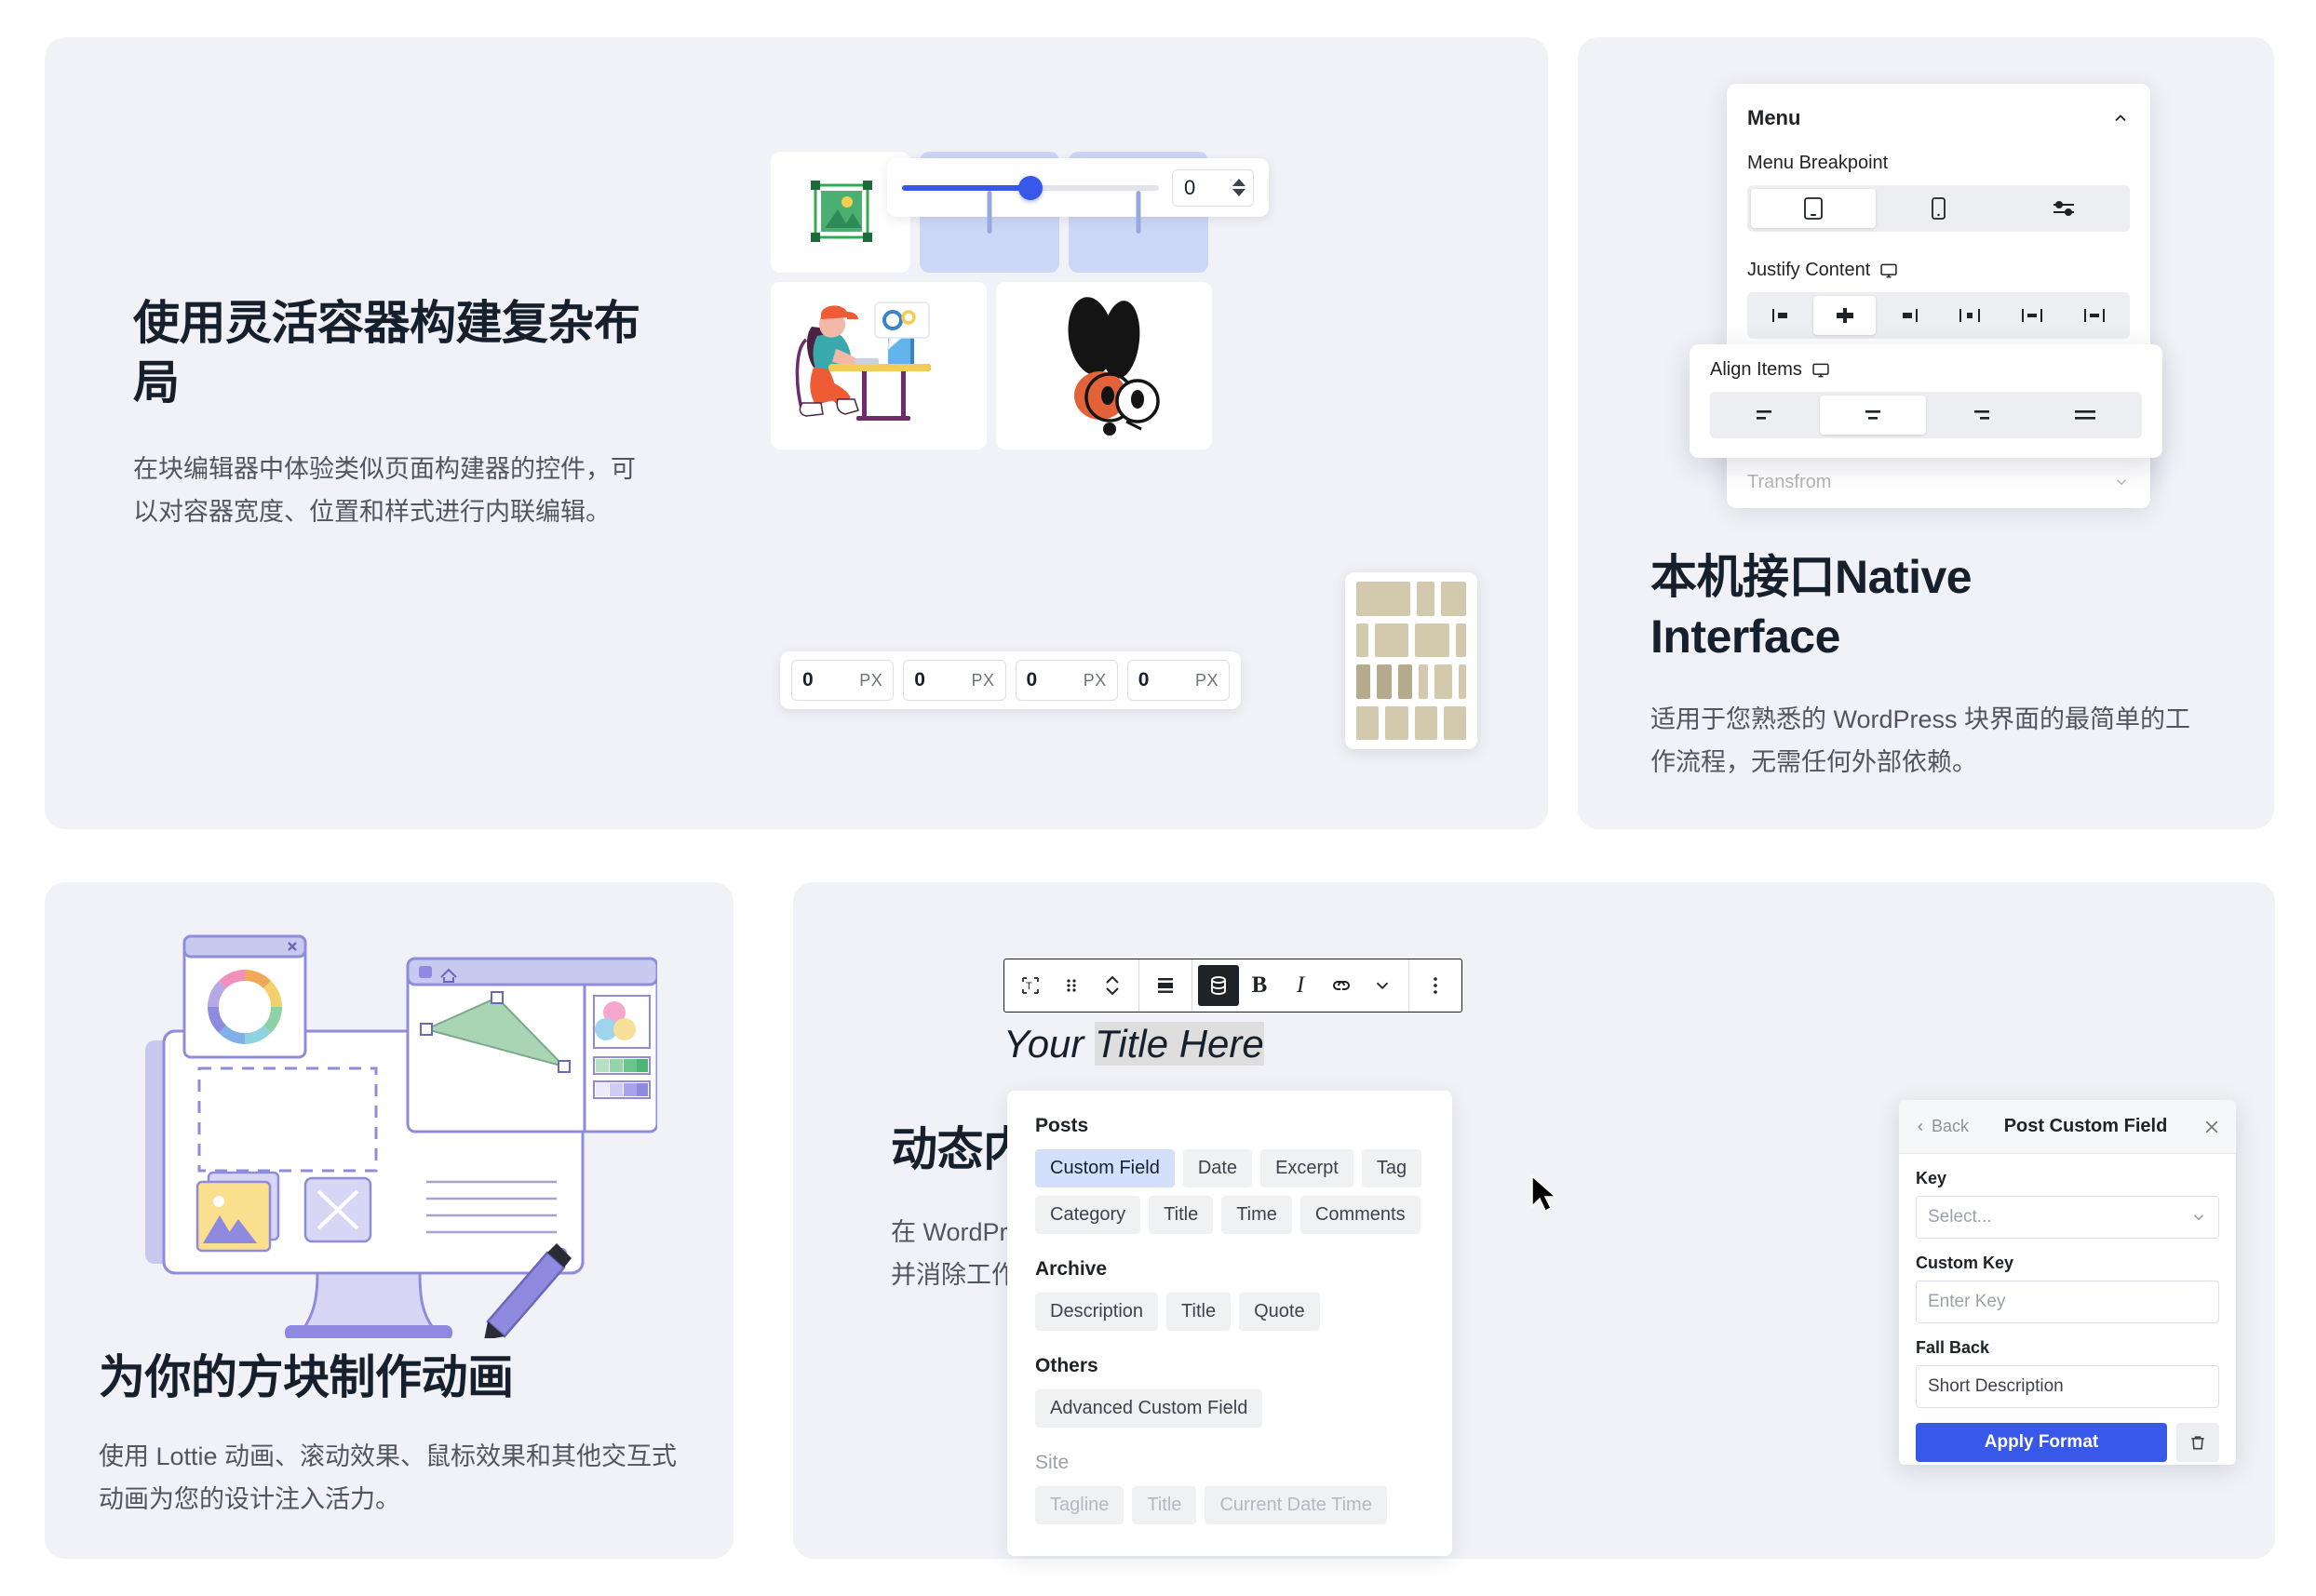  I want to click on custom-key-input: Enter Key, so click(2067, 1302).